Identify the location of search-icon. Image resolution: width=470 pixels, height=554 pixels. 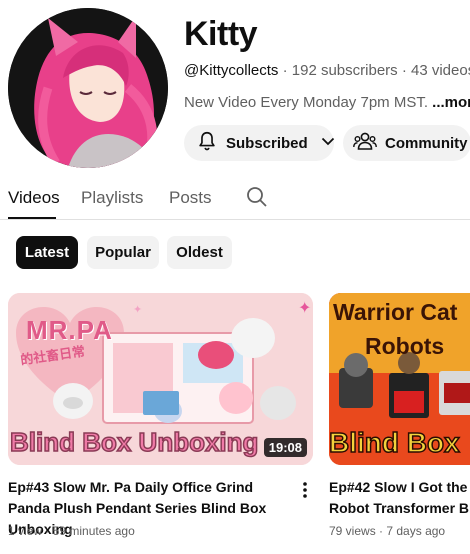
(257, 199).